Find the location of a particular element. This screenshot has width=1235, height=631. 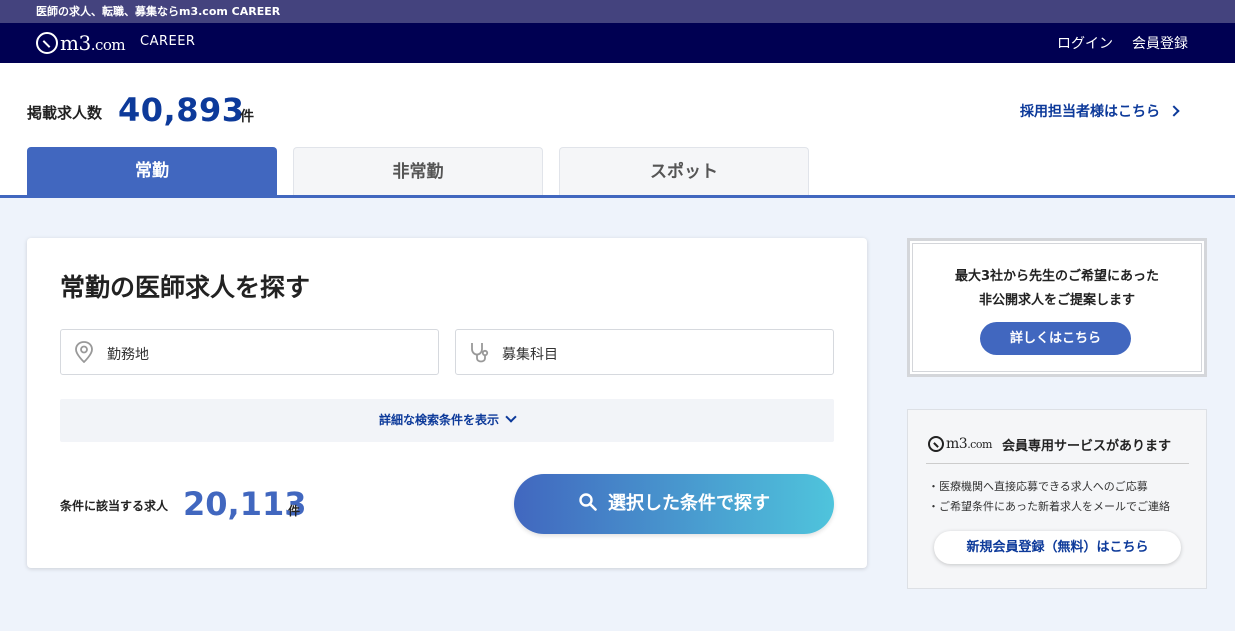

free-registration-button: 新規会員登録（無料）はこちら is located at coordinates (1057, 547).